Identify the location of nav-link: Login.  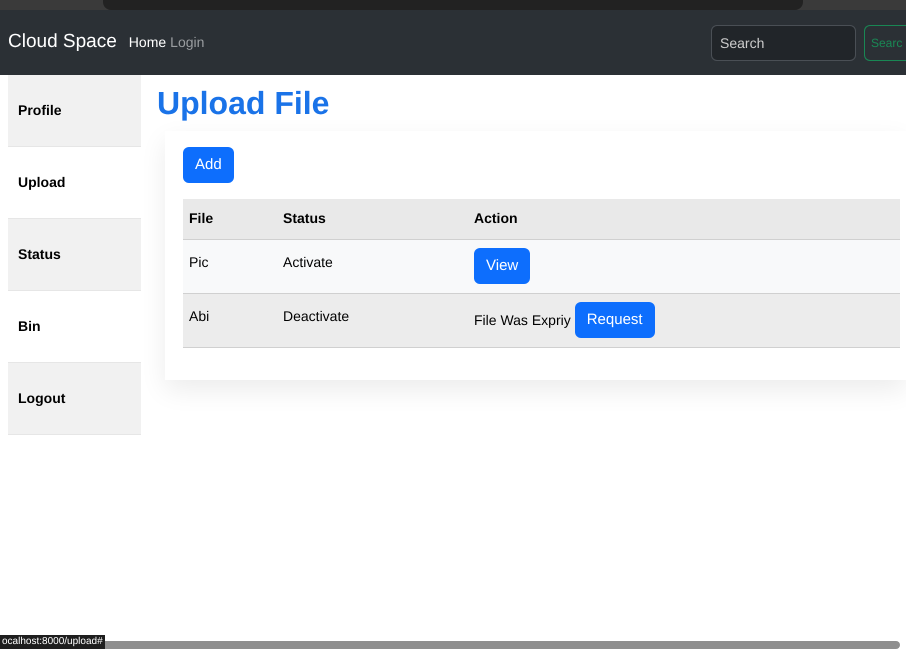
(187, 42).